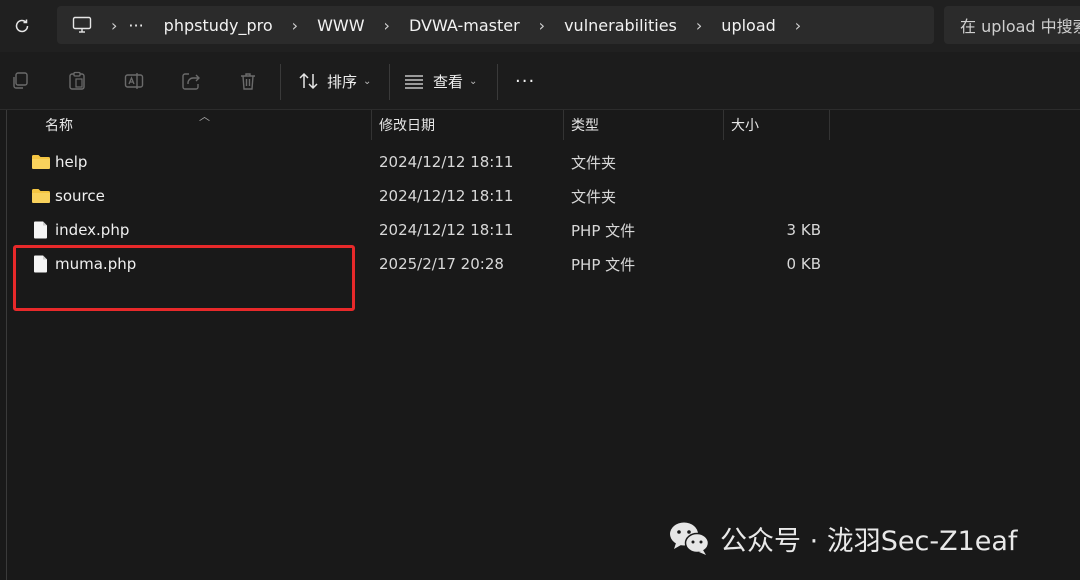 The image size is (1080, 580). What do you see at coordinates (59, 125) in the screenshot?
I see `column-header-name: 名称` at bounding box center [59, 125].